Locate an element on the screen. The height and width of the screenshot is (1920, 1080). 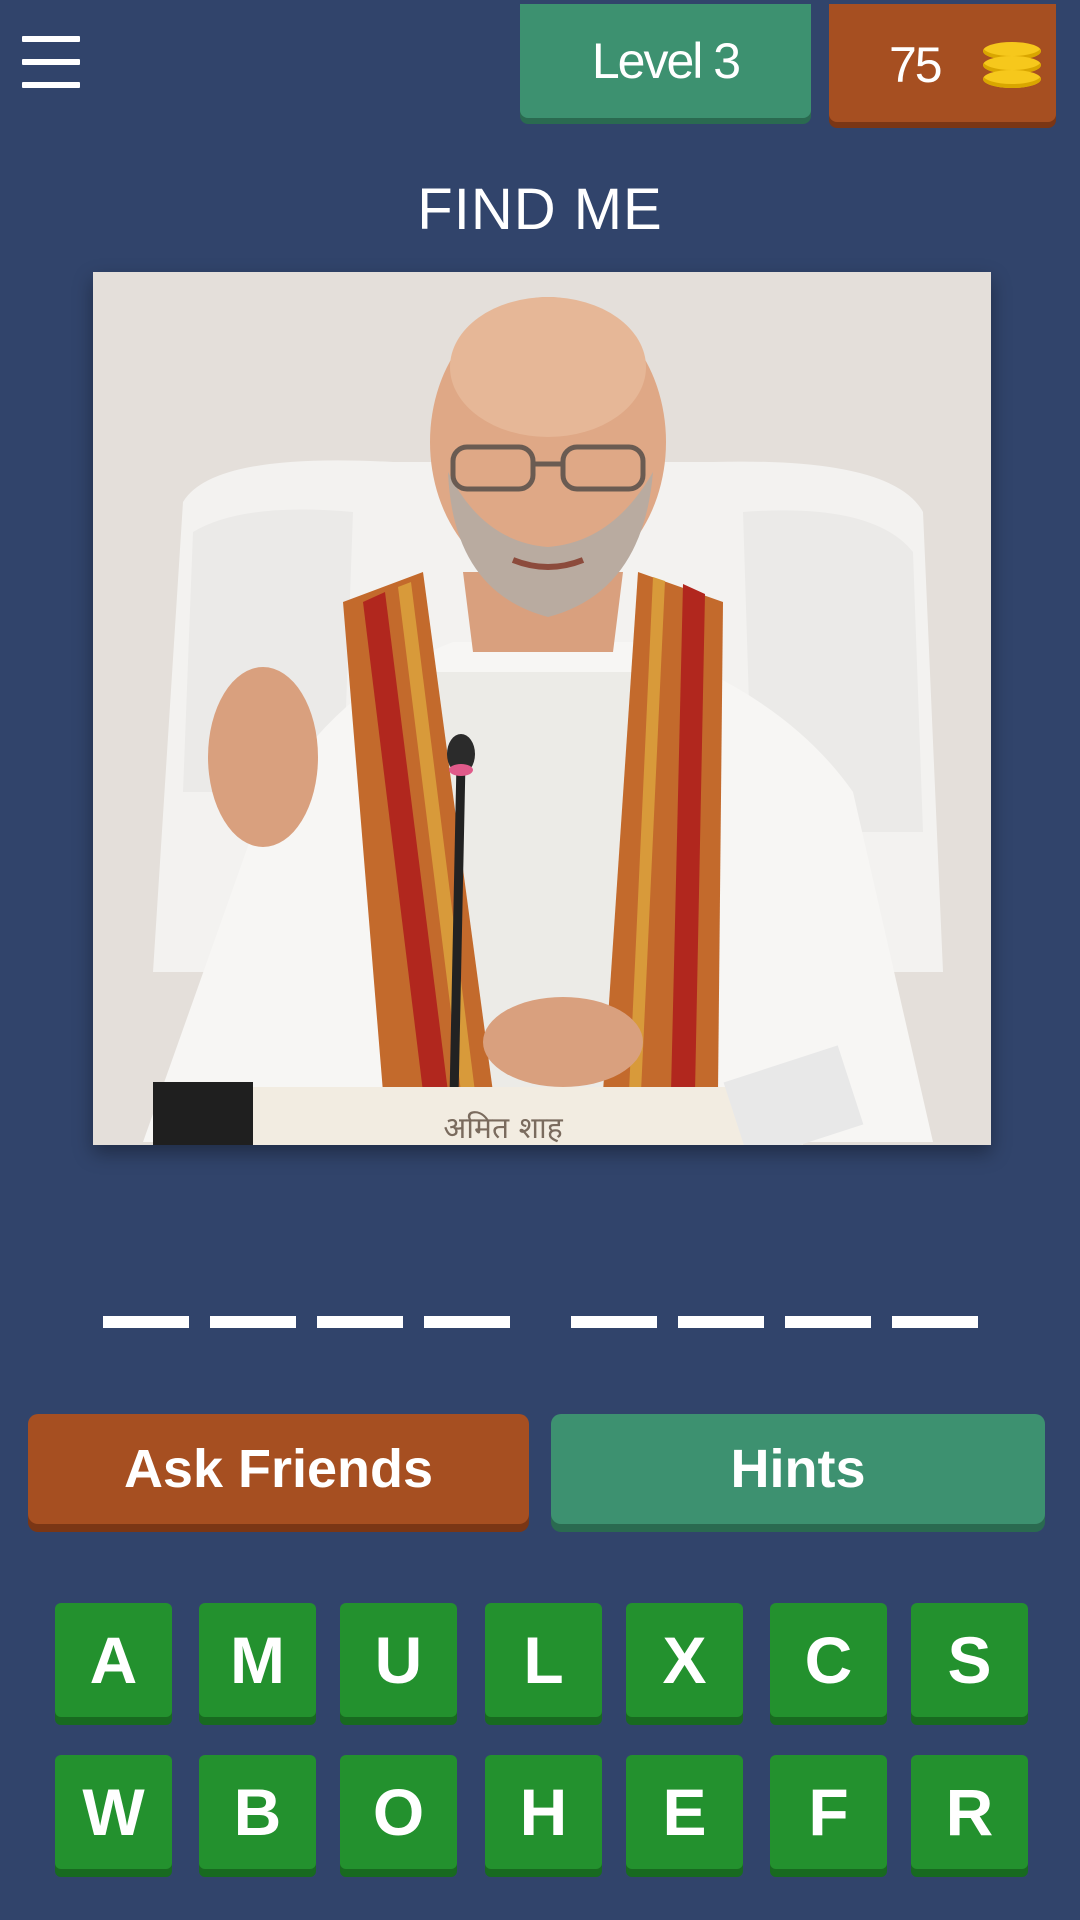
coins-badge: 75 is located at coordinates (942, 63).